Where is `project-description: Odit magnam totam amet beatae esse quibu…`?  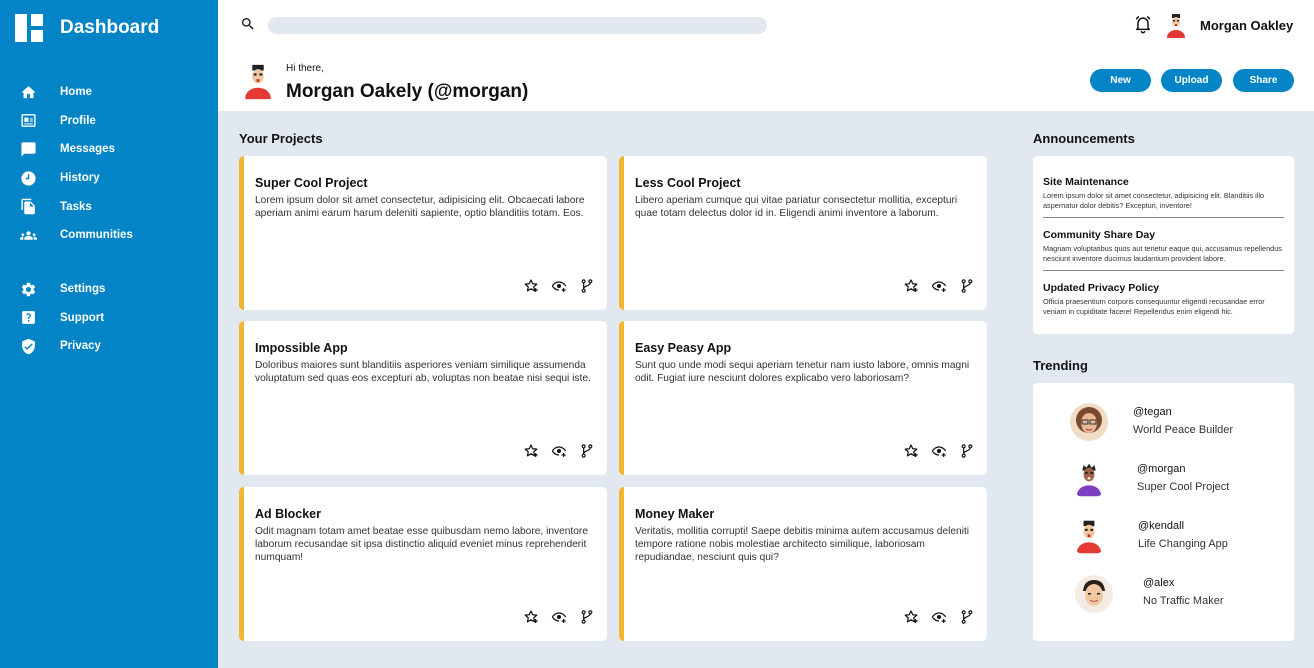
project-description: Odit magnam totam amet beatae esse quibu… is located at coordinates (421, 544).